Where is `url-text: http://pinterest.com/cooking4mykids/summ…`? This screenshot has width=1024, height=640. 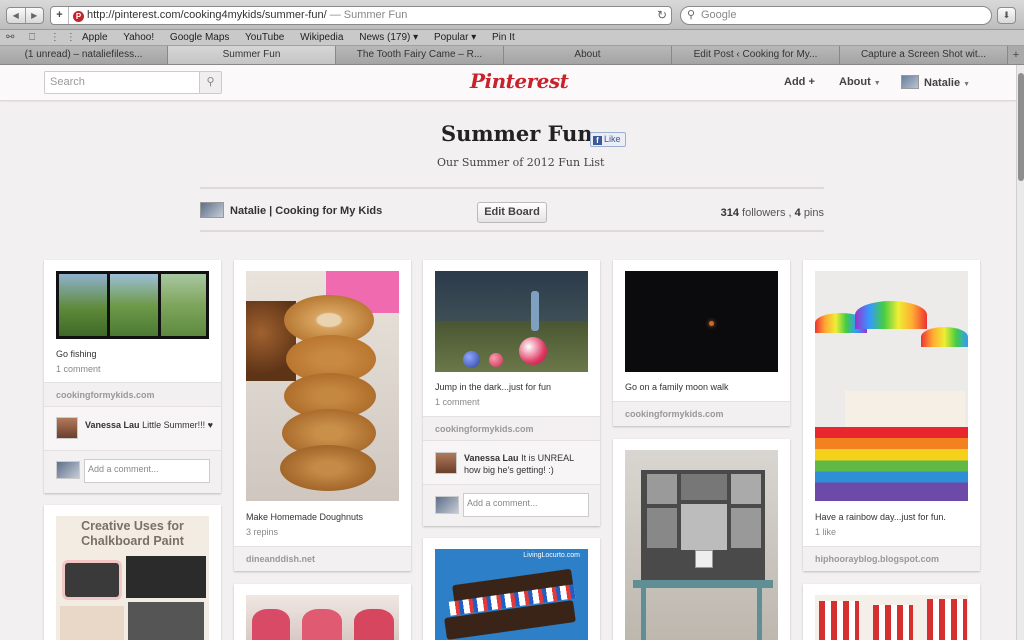
url-text: http://pinterest.com/cooking4mykids/summ… is located at coordinates (207, 15).